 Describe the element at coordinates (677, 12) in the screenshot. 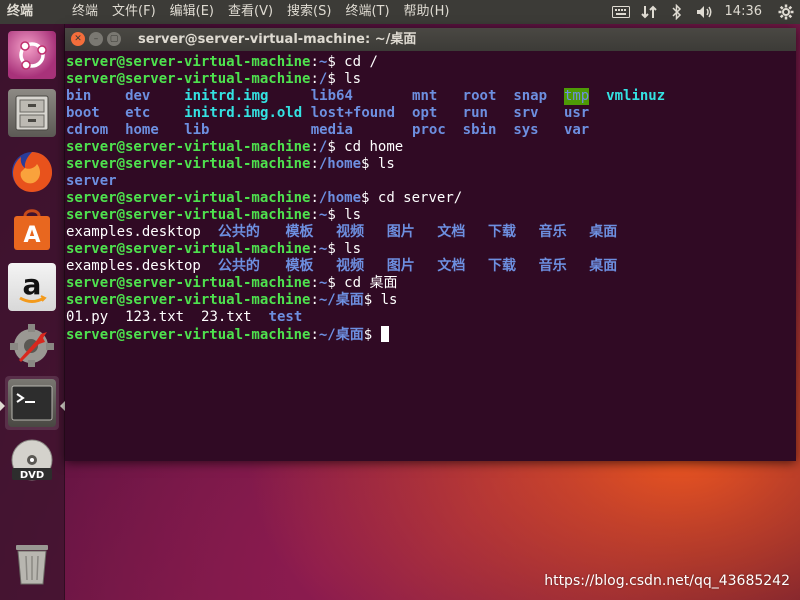

I see `bluetooth-icon` at that location.